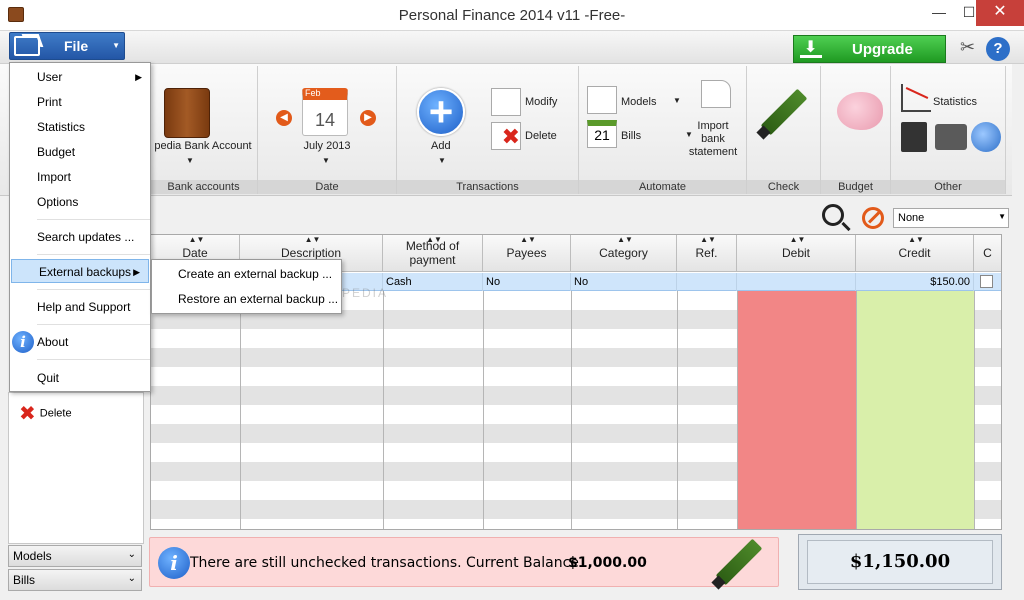 This screenshot has width=1024, height=600. I want to click on cell-payees: No, so click(527, 282).